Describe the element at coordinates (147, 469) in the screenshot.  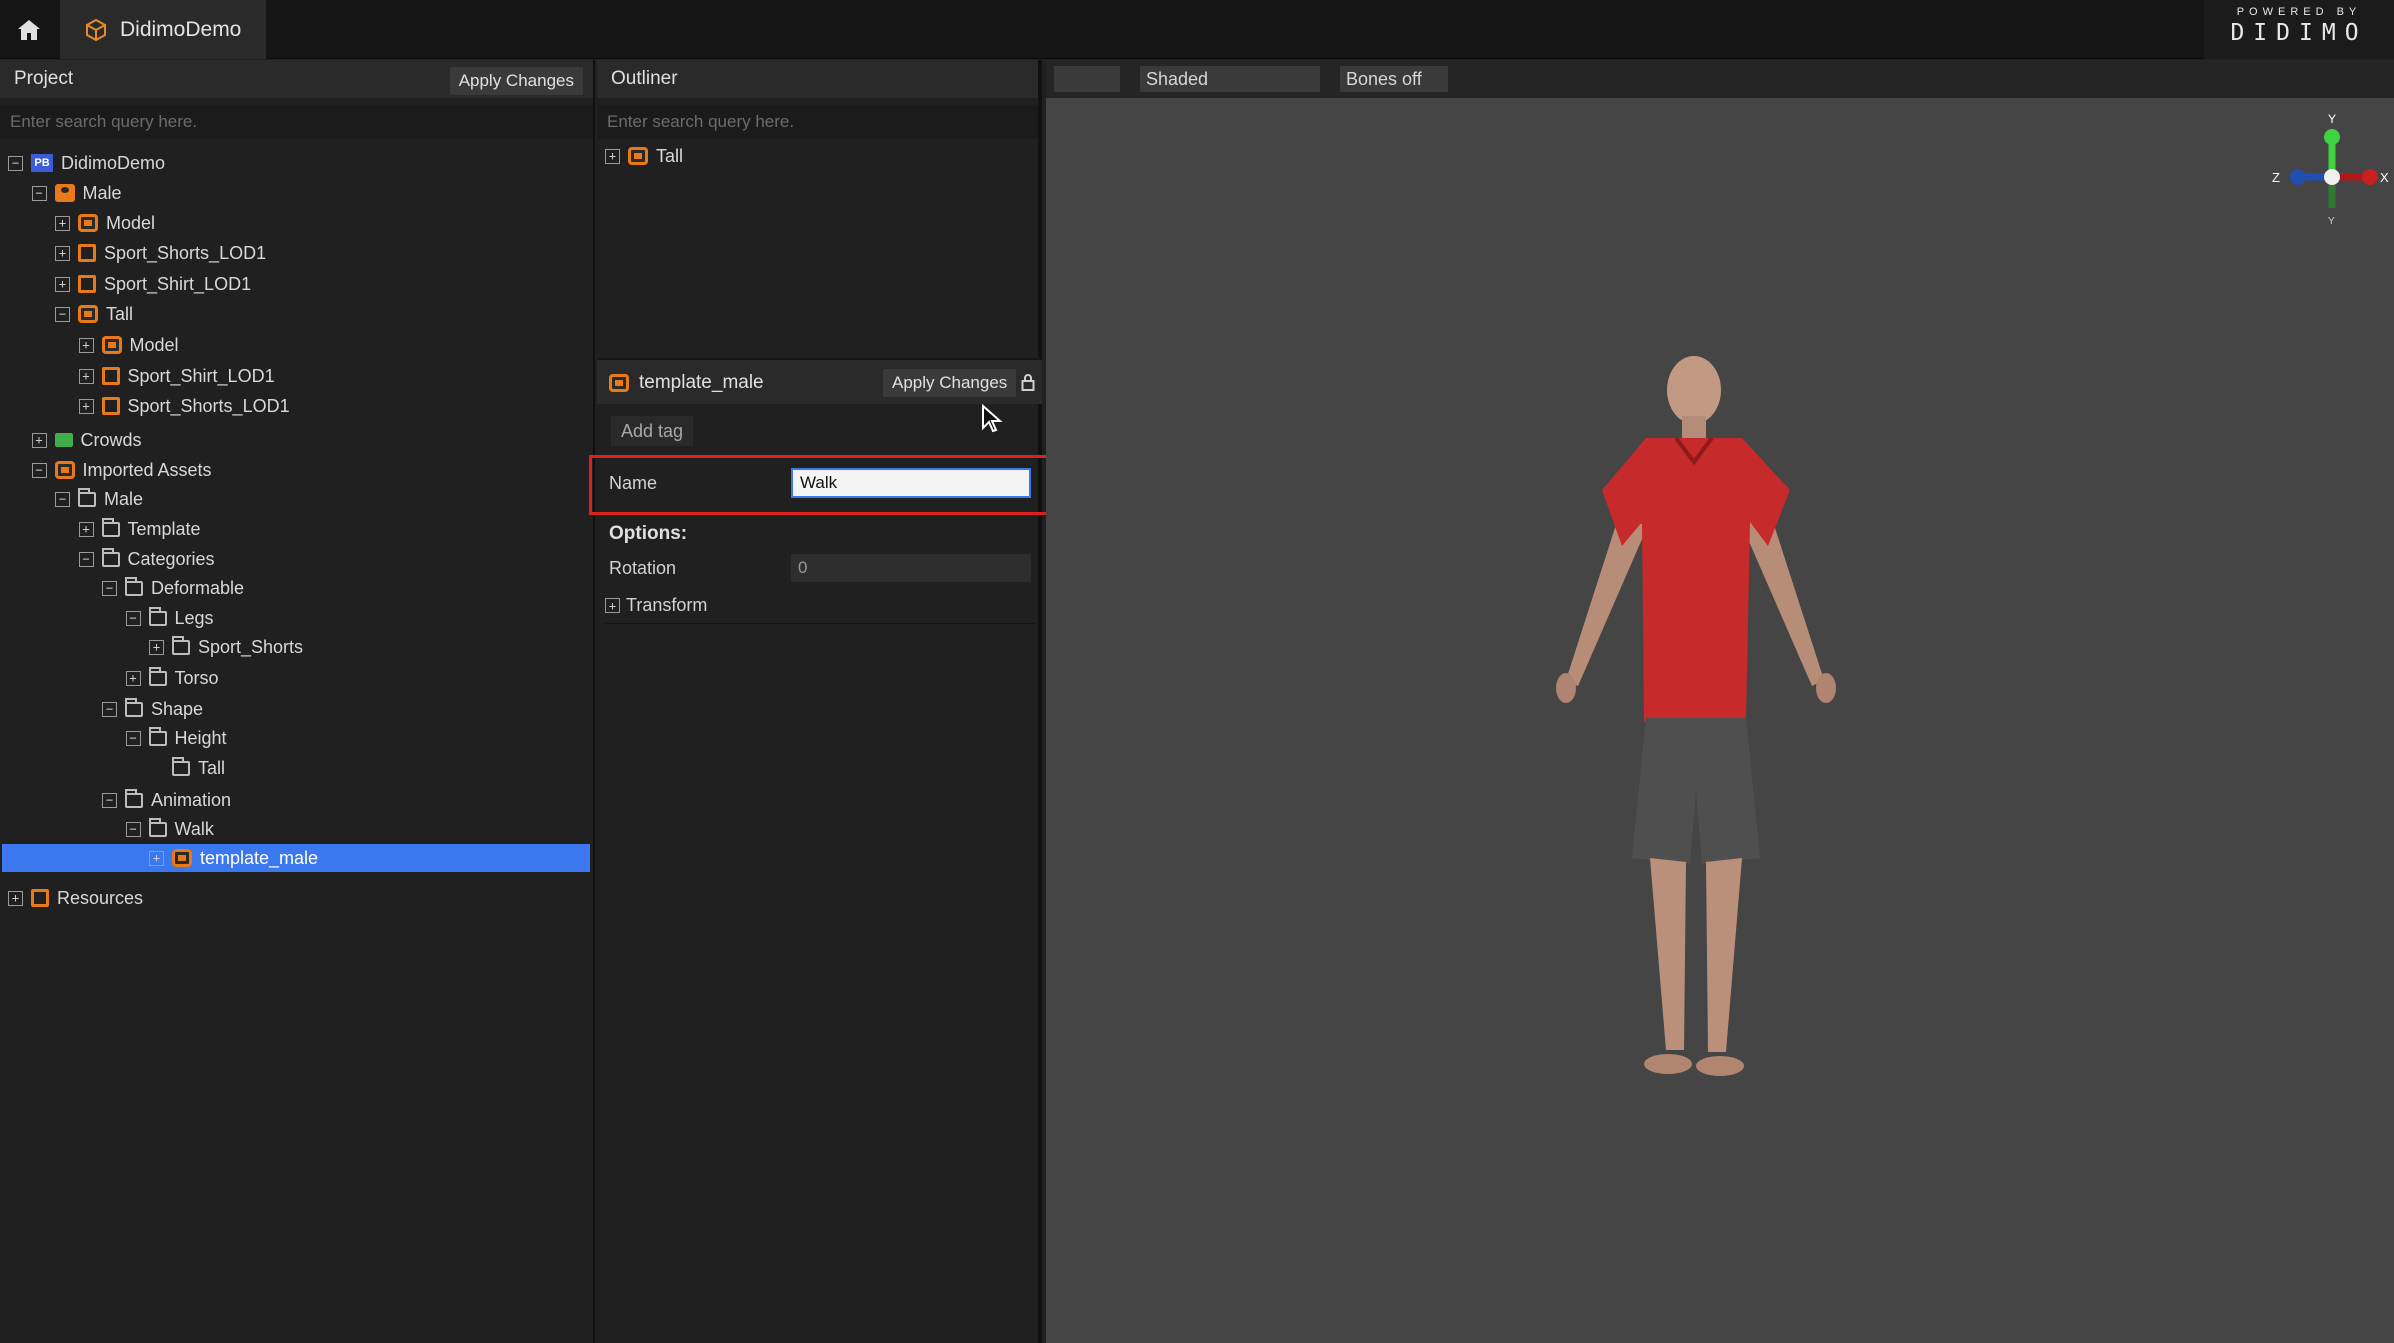
I see `tree-item-label: Imported Assets` at that location.